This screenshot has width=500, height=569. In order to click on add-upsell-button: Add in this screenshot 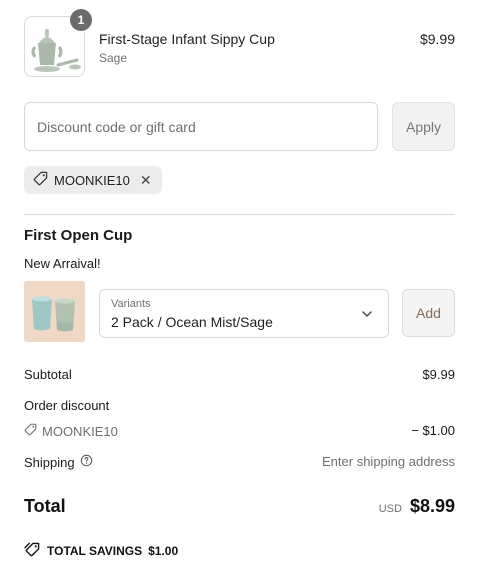, I will do `click(428, 313)`.